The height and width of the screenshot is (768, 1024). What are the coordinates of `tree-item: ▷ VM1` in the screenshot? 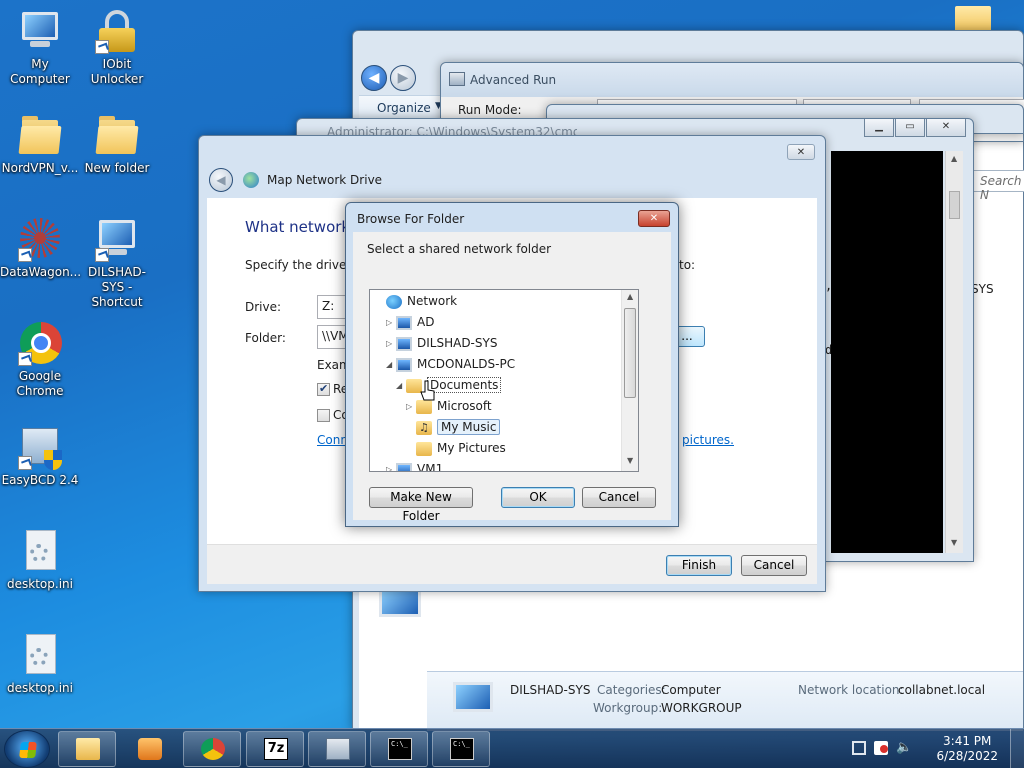 It's located at (414, 465).